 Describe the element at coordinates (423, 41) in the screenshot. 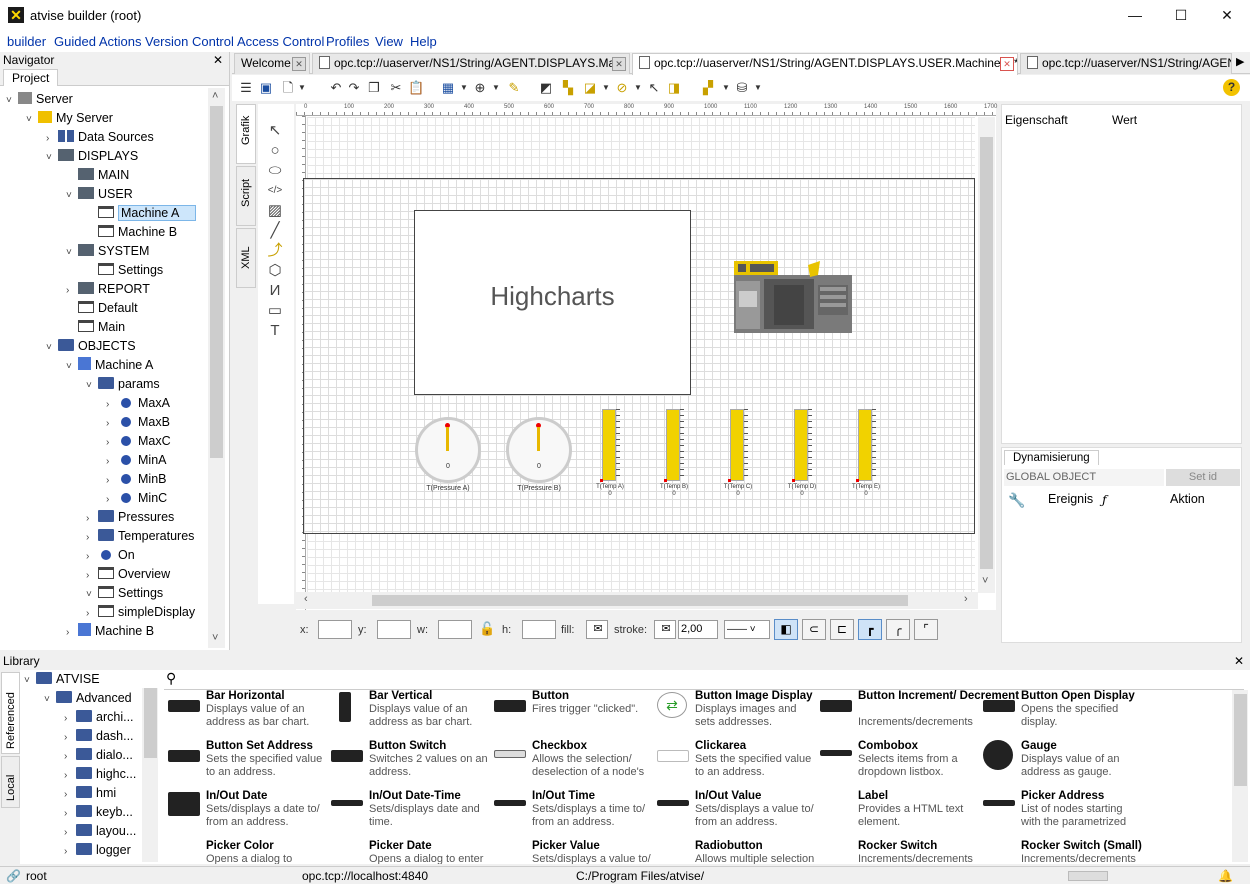

I see `menu-help: Help` at that location.